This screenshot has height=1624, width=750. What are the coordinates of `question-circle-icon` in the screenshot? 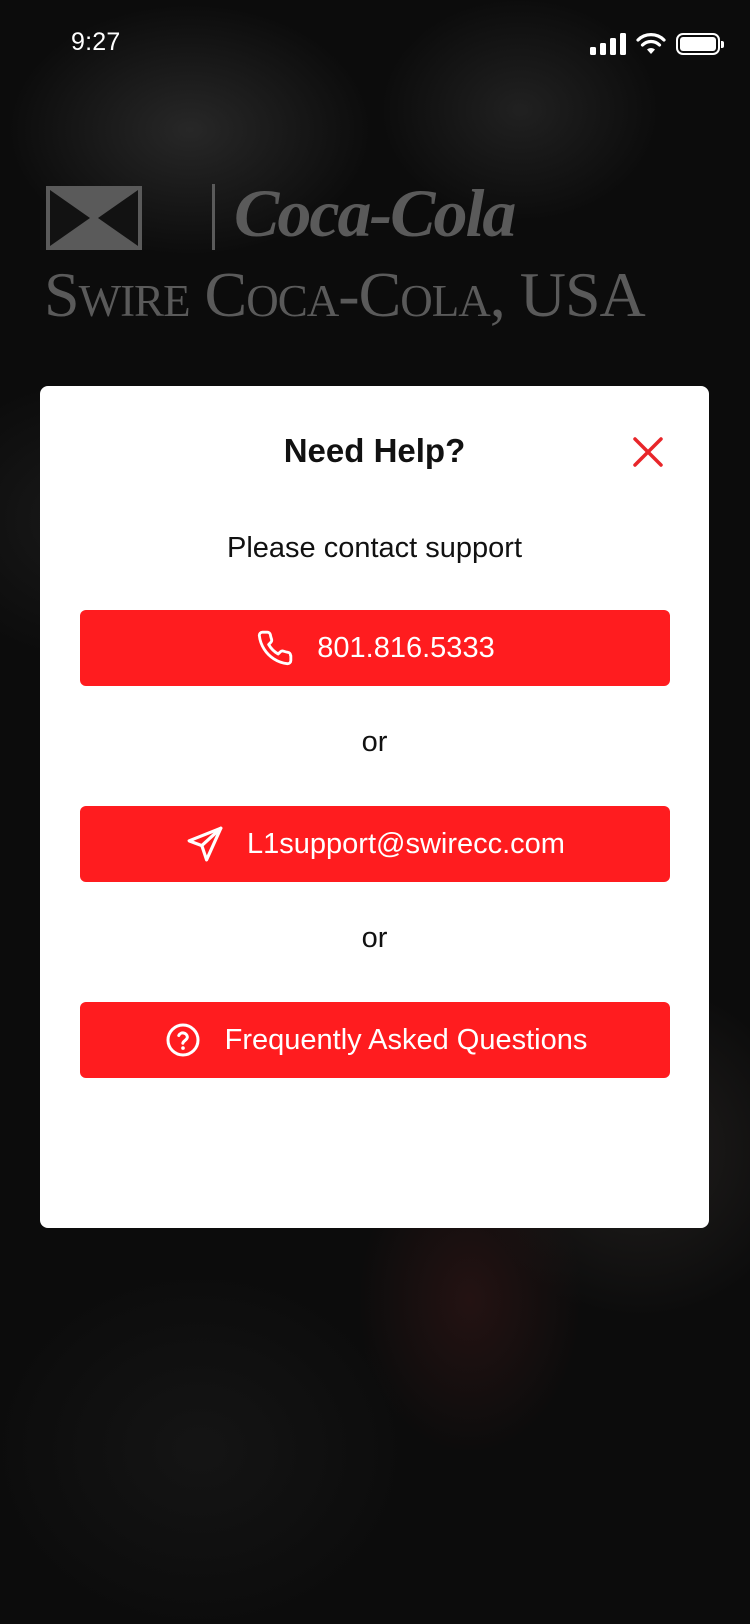 It's located at (183, 1040).